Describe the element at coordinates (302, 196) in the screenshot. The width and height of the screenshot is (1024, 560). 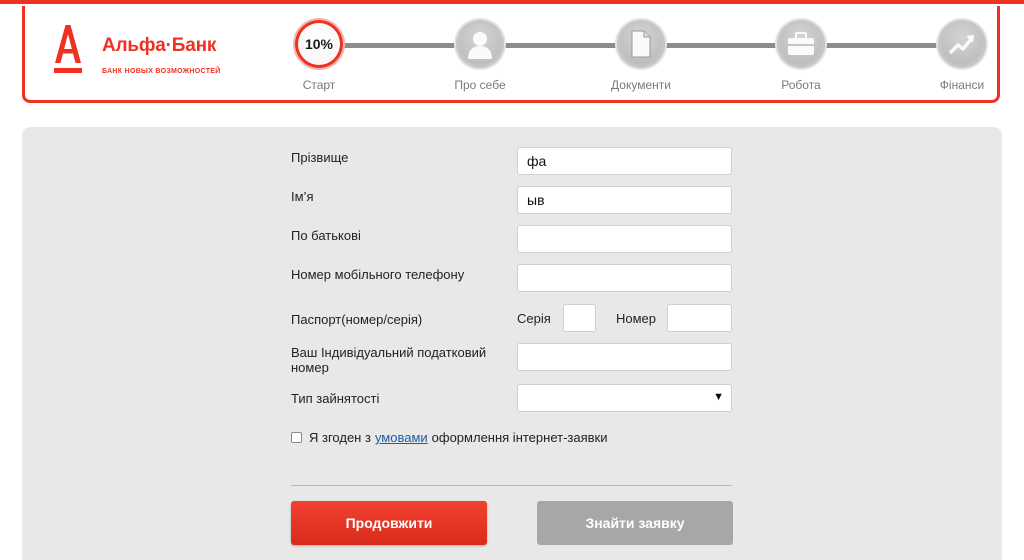
I see `name-label: Ім’я` at that location.